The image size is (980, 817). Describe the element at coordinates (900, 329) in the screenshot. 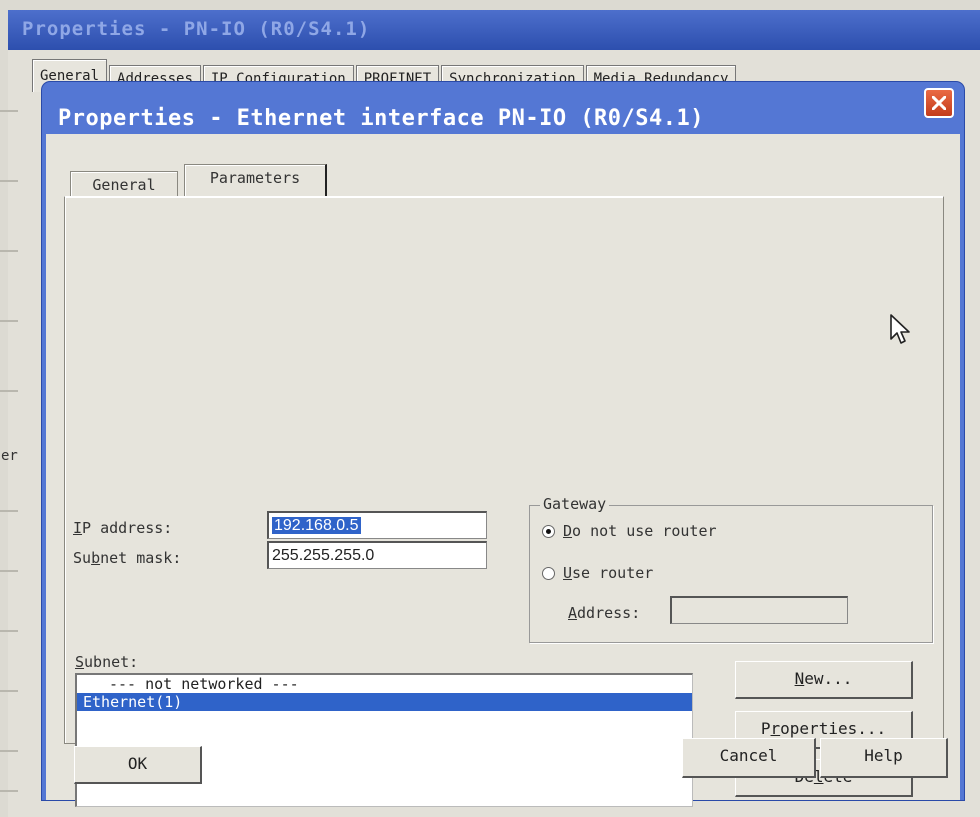

I see `mouse-pointer-icon` at that location.